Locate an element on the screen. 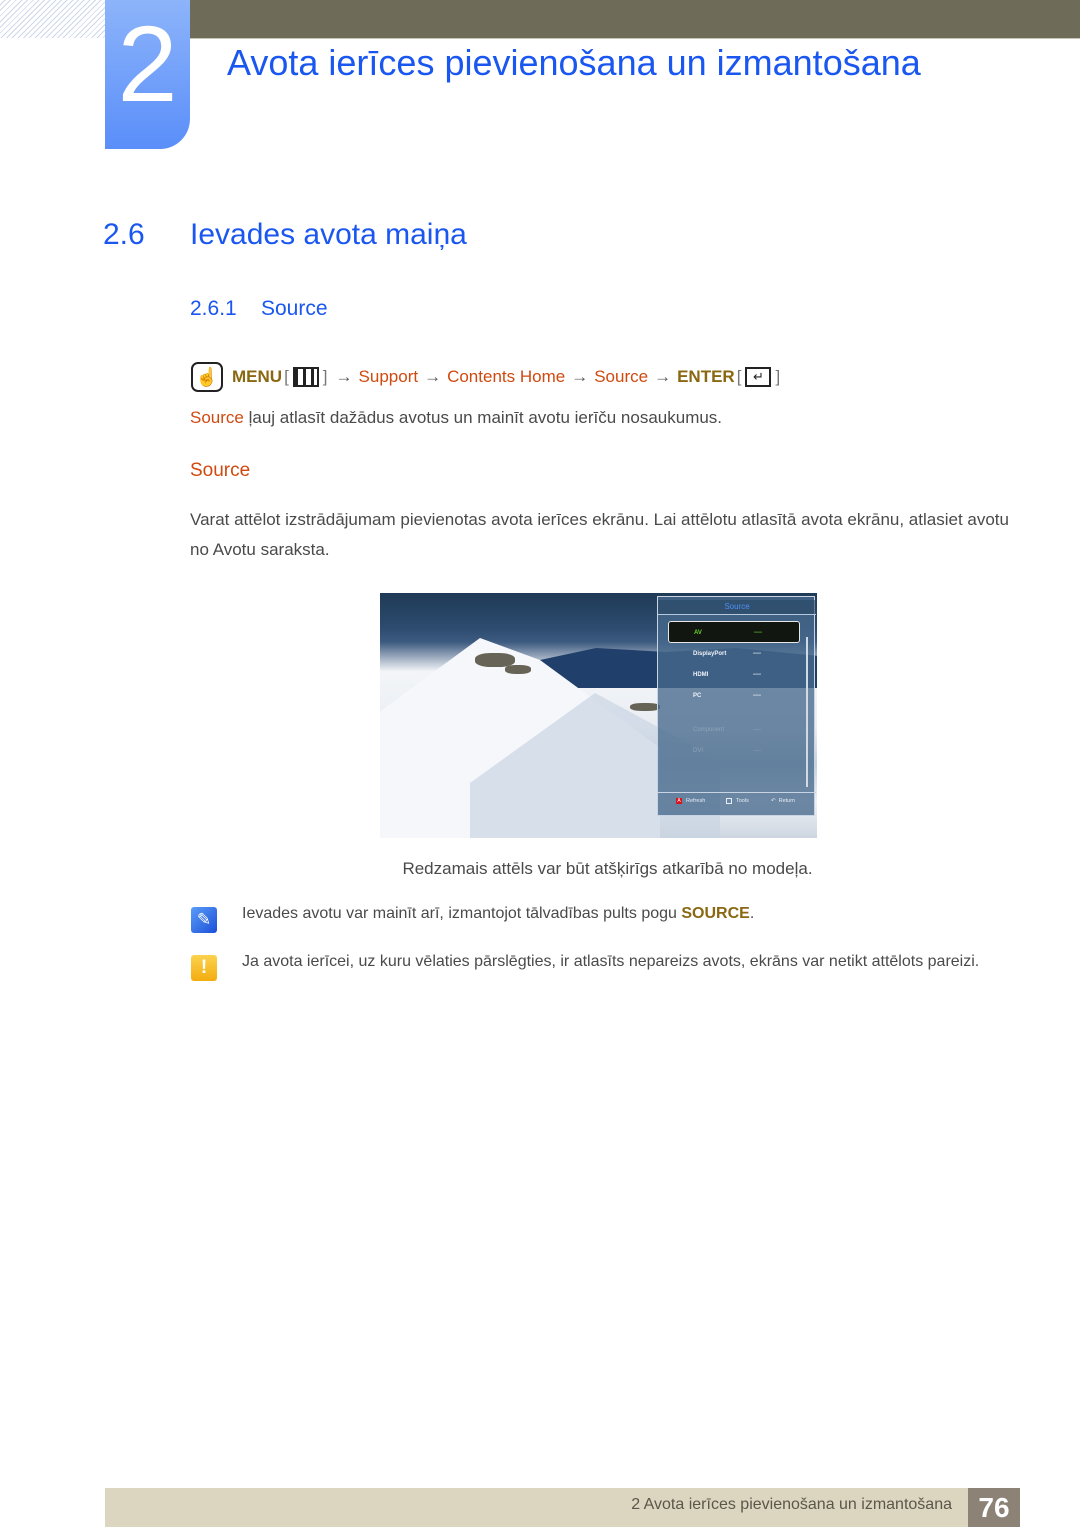  subsection-number: 2.6.1 is located at coordinates (213, 308).